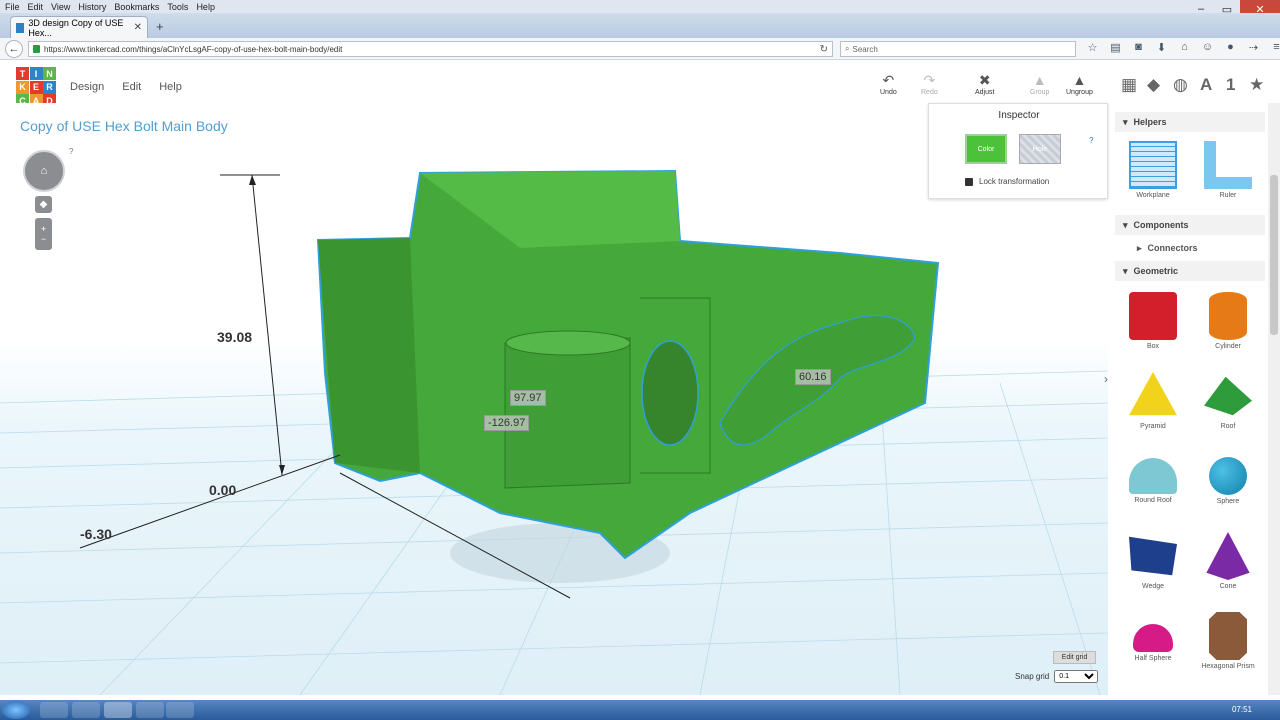 This screenshot has width=1280, height=720. Describe the element at coordinates (36, 87) in the screenshot. I see `tinkercad-logo: T I N K E R C A D` at that location.